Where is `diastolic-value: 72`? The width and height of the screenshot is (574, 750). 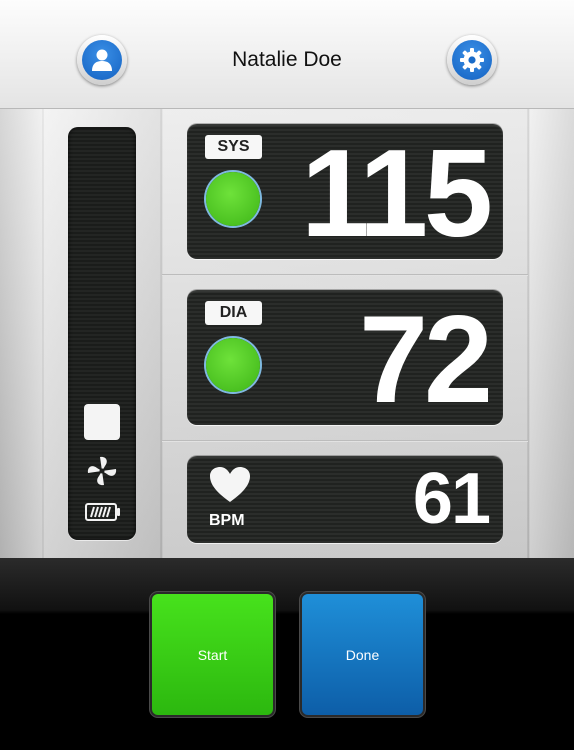 diastolic-value: 72 is located at coordinates (426, 358).